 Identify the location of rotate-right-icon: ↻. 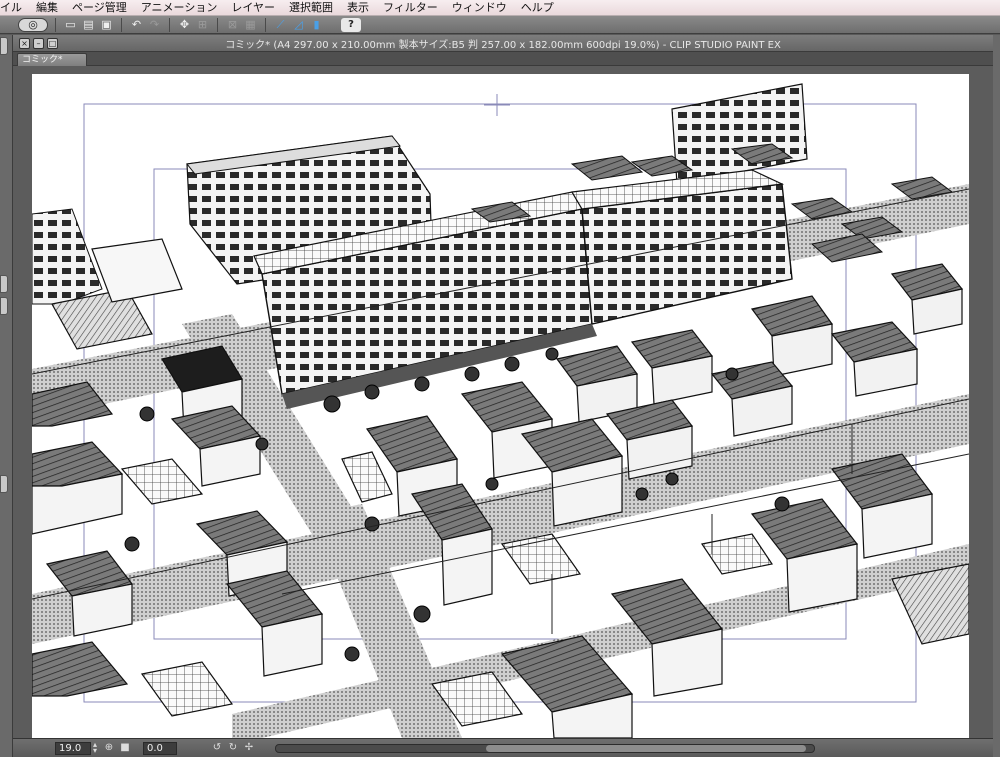
(233, 748).